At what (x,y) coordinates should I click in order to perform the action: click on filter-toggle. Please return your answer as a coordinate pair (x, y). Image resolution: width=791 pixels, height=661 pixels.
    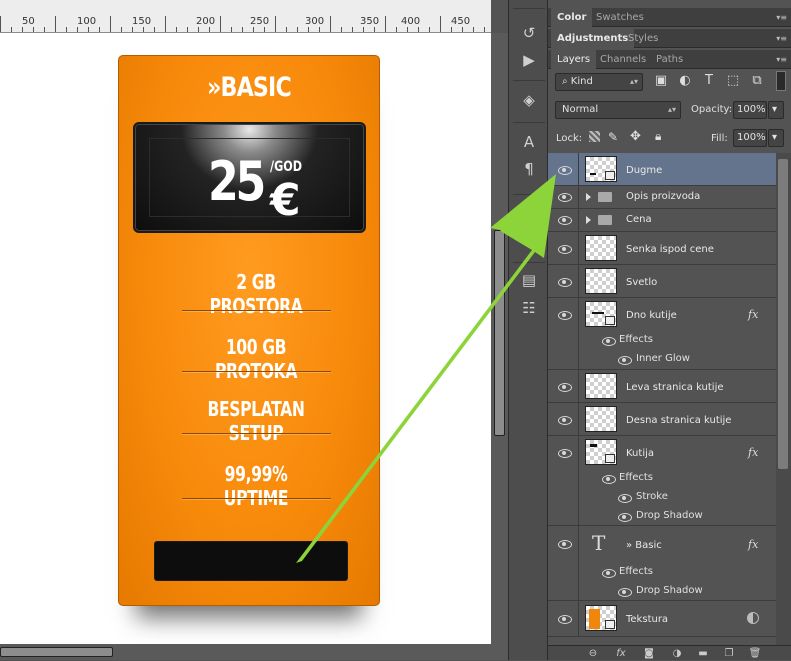
    Looking at the image, I should click on (781, 81).